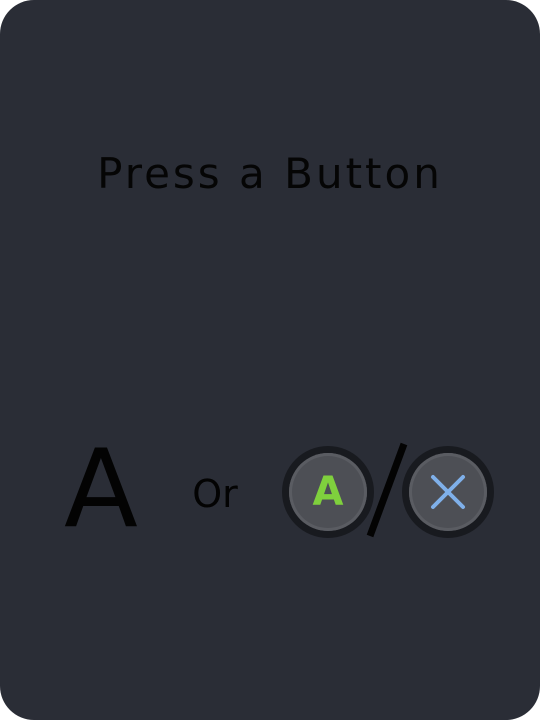 The height and width of the screenshot is (720, 540). I want to click on gamepad-x-button-face, so click(448, 492).